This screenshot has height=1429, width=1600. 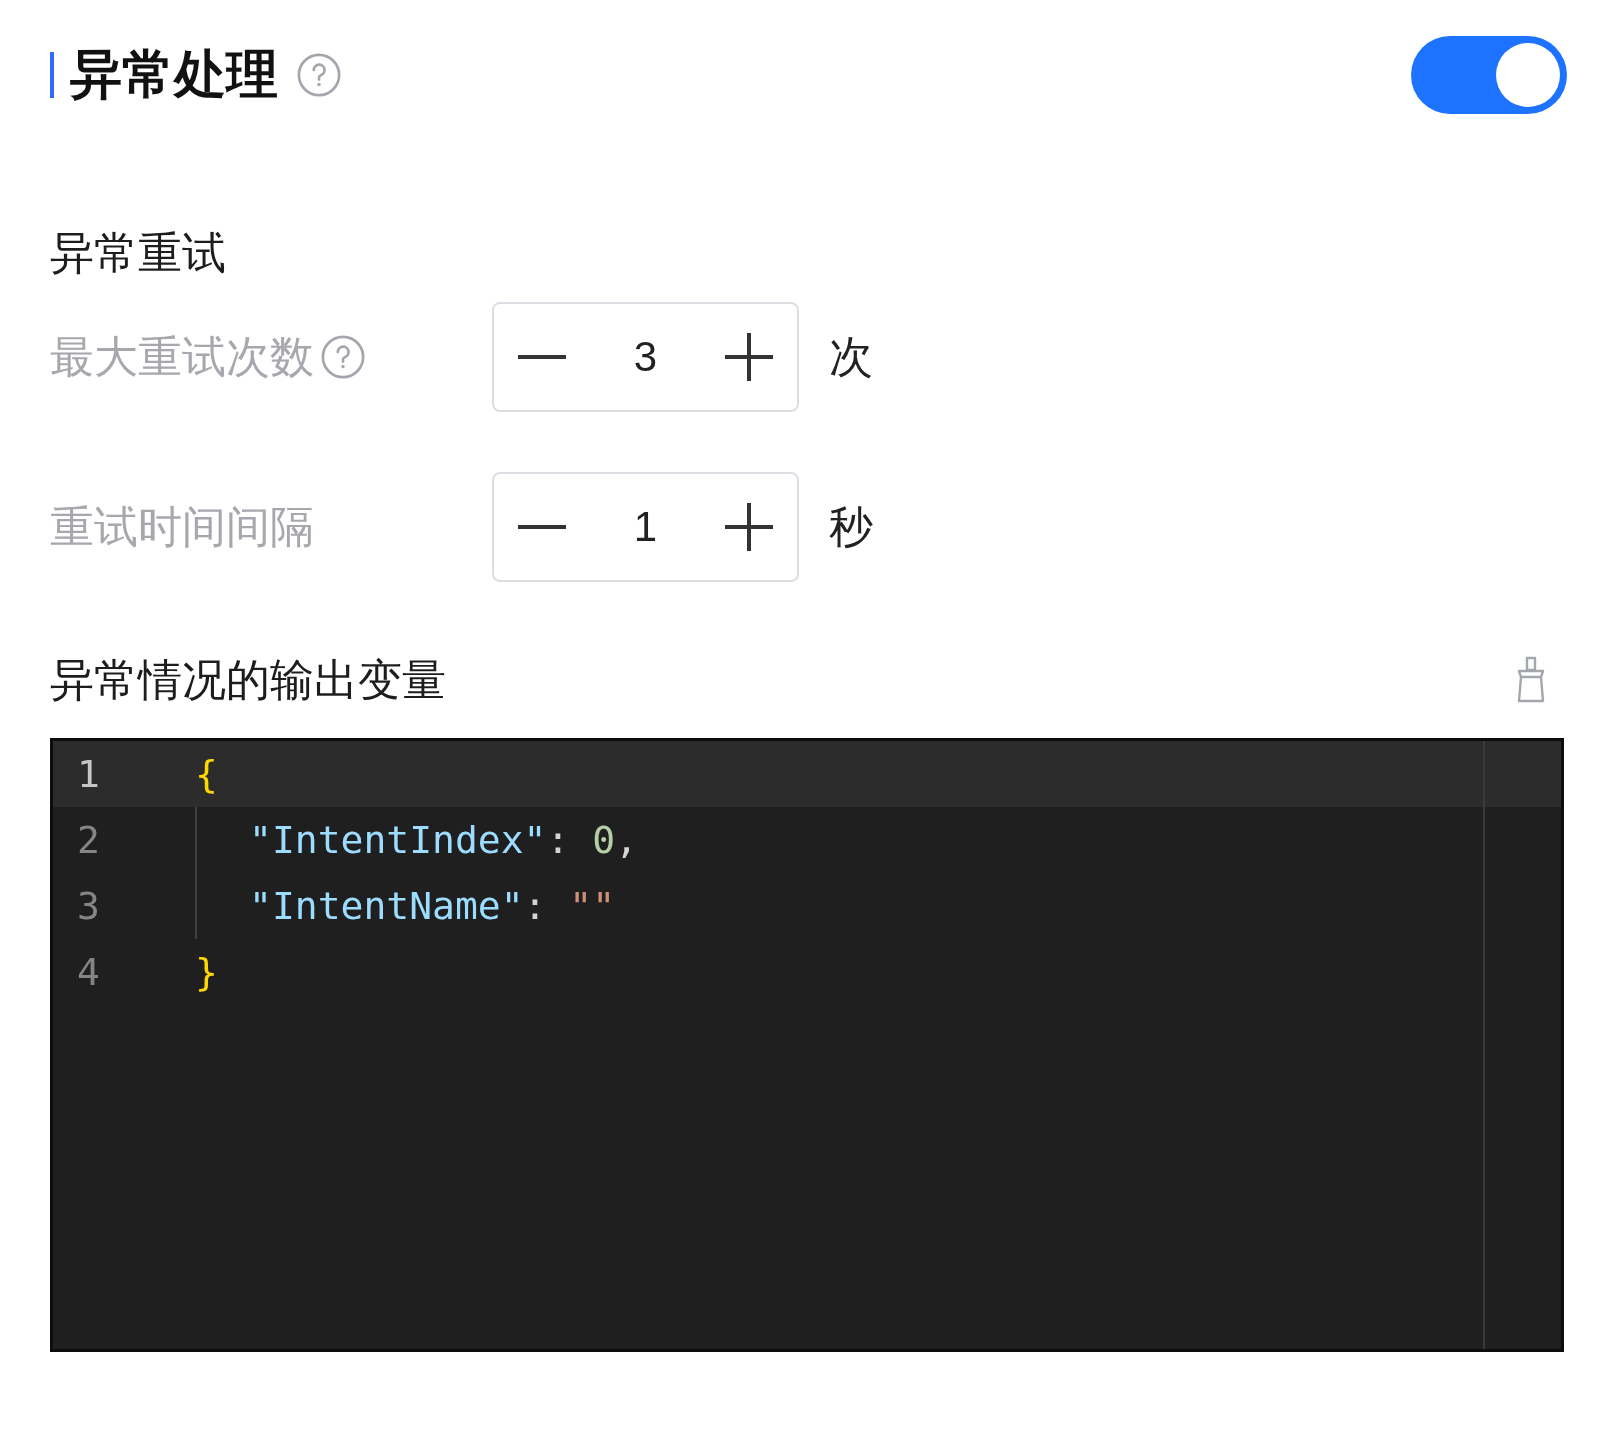 What do you see at coordinates (206, 972) in the screenshot?
I see `code-line: }` at bounding box center [206, 972].